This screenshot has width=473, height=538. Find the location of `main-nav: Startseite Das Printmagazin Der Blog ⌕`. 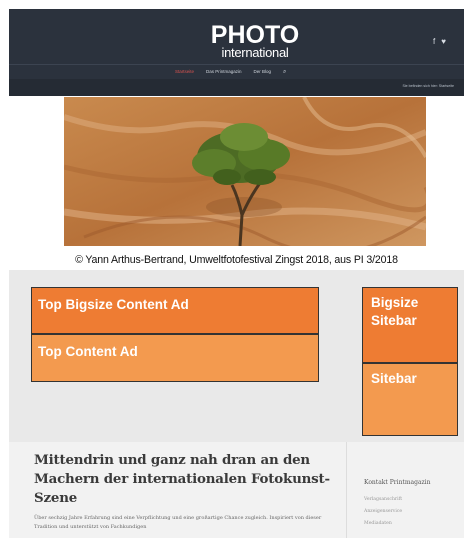

main-nav: Startseite Das Printmagazin Der Blog ⌕ is located at coordinates (230, 74).